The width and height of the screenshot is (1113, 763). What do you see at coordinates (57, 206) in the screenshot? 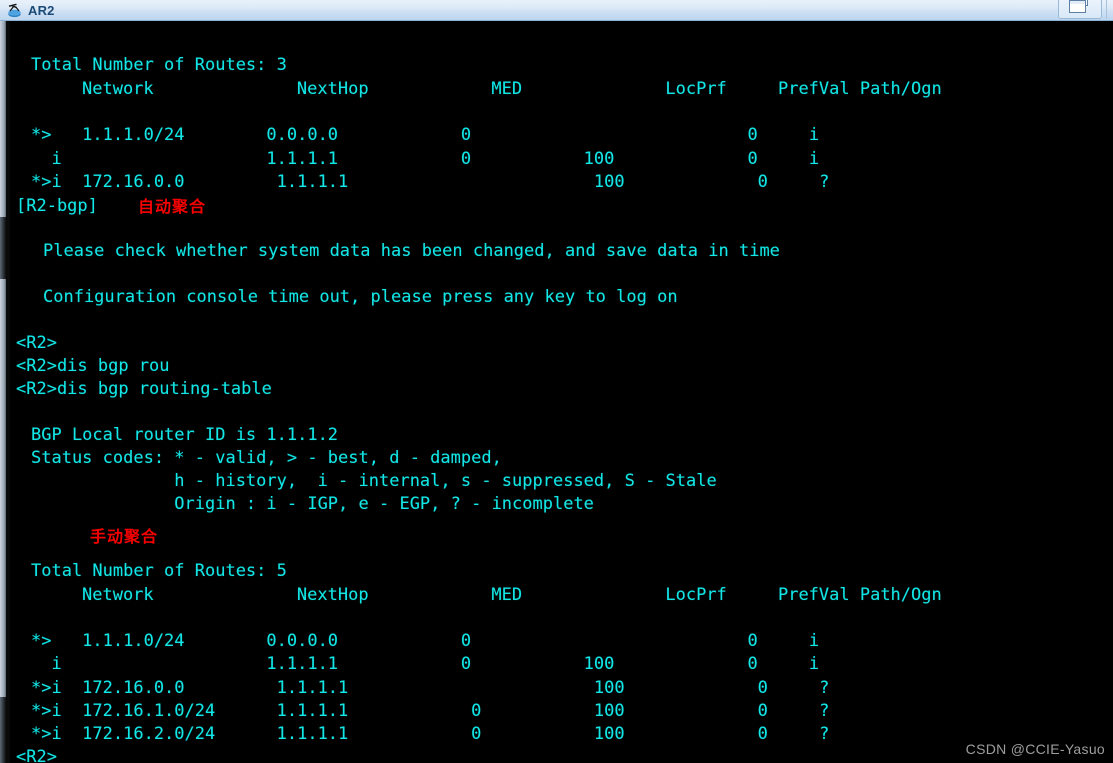
I see `terminal-line: [R2-bgp]` at bounding box center [57, 206].